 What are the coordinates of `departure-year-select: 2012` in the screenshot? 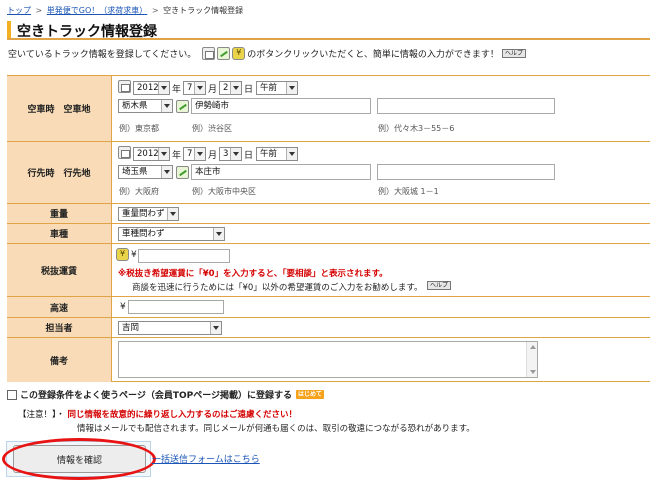 It's located at (151, 88).